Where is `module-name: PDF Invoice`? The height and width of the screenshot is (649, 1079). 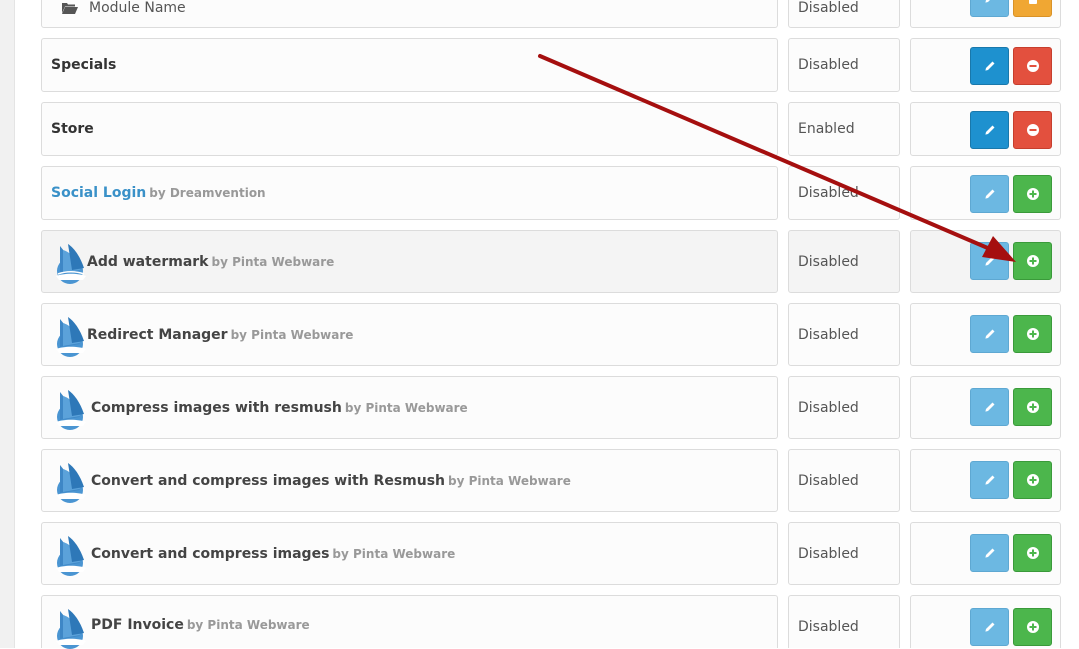
module-name: PDF Invoice is located at coordinates (137, 625).